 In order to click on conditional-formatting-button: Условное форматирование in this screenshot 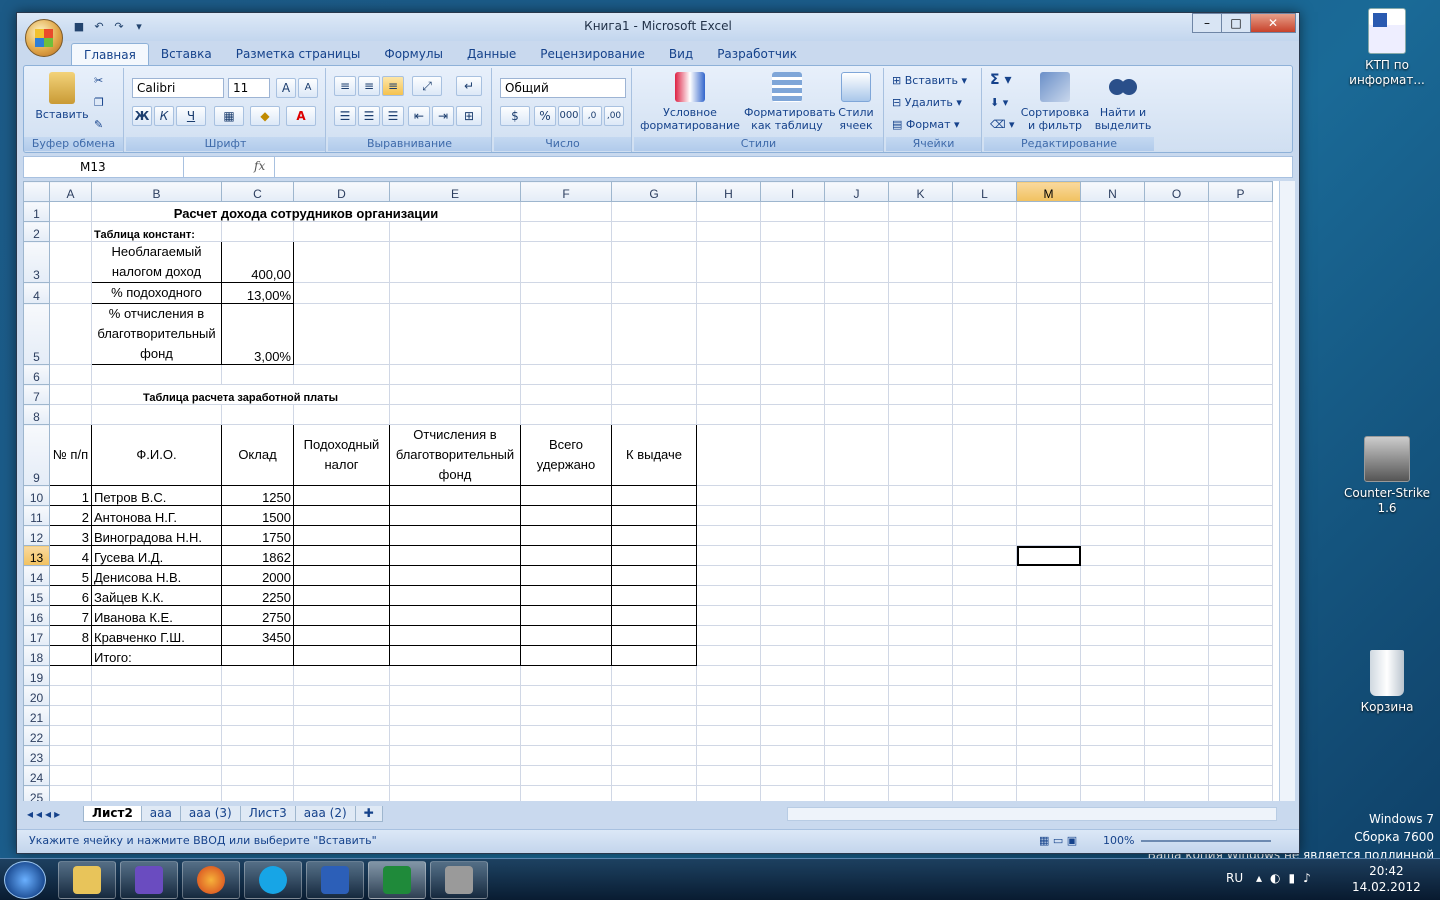, I will do `click(690, 102)`.